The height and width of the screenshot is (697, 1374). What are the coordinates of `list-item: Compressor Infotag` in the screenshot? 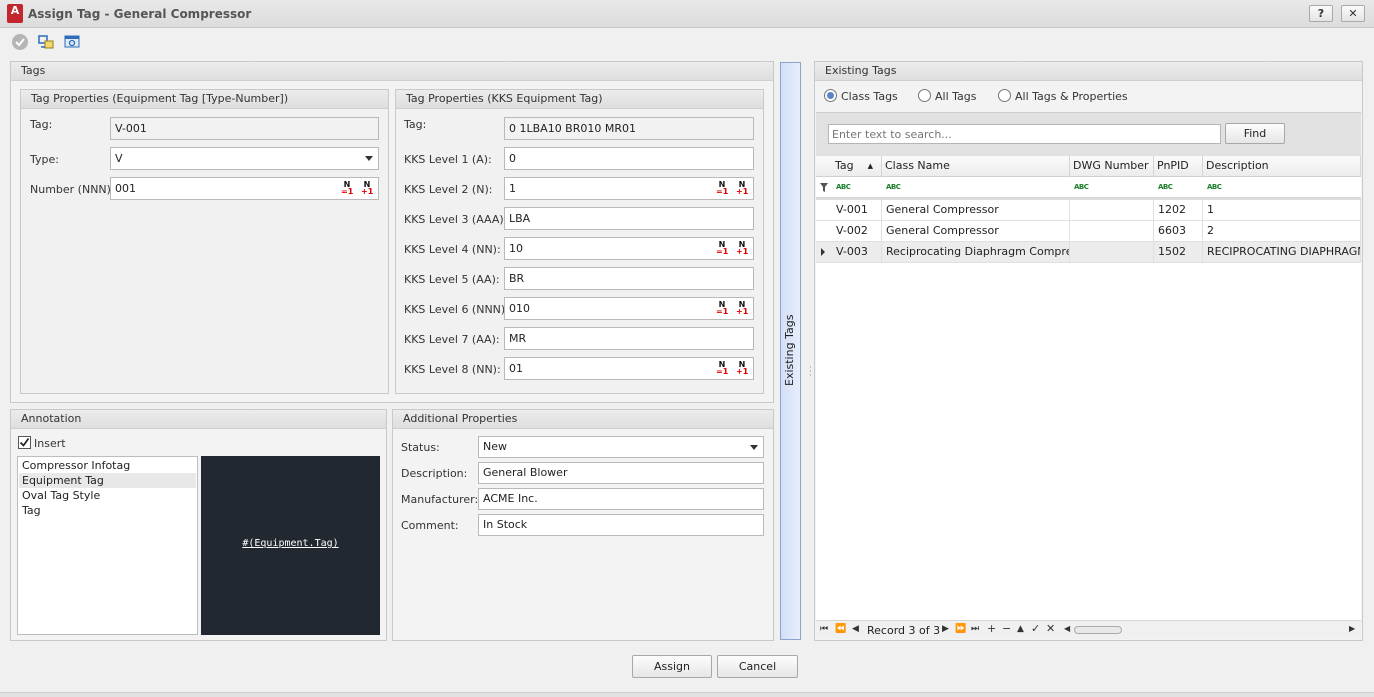 It's located at (107, 465).